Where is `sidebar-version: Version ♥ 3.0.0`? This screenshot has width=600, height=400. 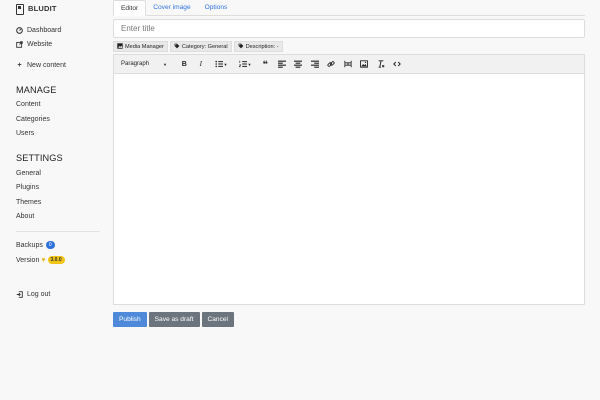 sidebar-version: Version ♥ 3.0.0 is located at coordinates (40, 260).